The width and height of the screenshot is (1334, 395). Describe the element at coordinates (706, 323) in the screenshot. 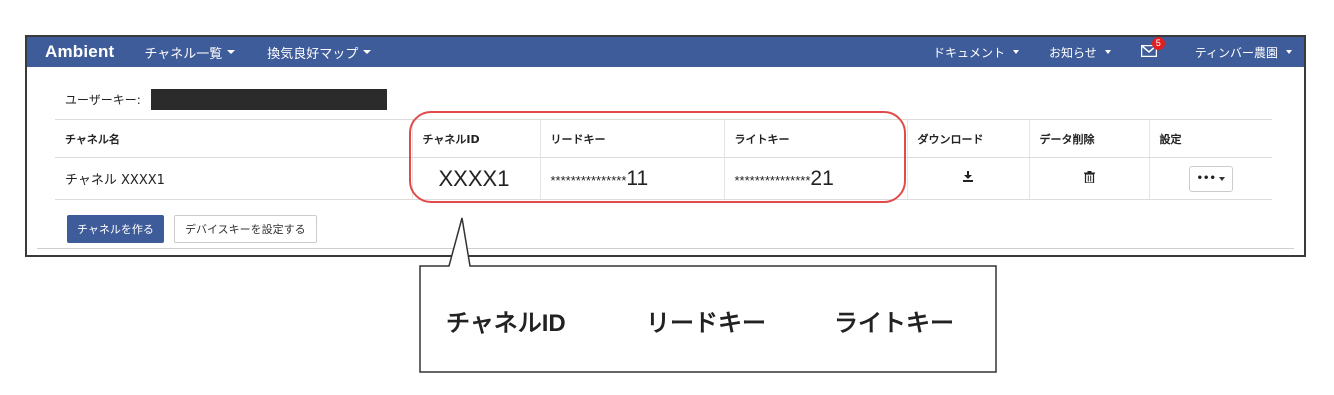

I see `callout-label-read-key: リードキー` at that location.